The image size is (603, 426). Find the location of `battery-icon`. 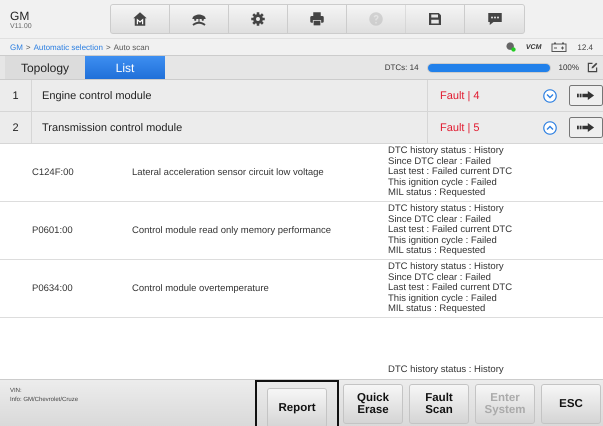

battery-icon is located at coordinates (559, 47).